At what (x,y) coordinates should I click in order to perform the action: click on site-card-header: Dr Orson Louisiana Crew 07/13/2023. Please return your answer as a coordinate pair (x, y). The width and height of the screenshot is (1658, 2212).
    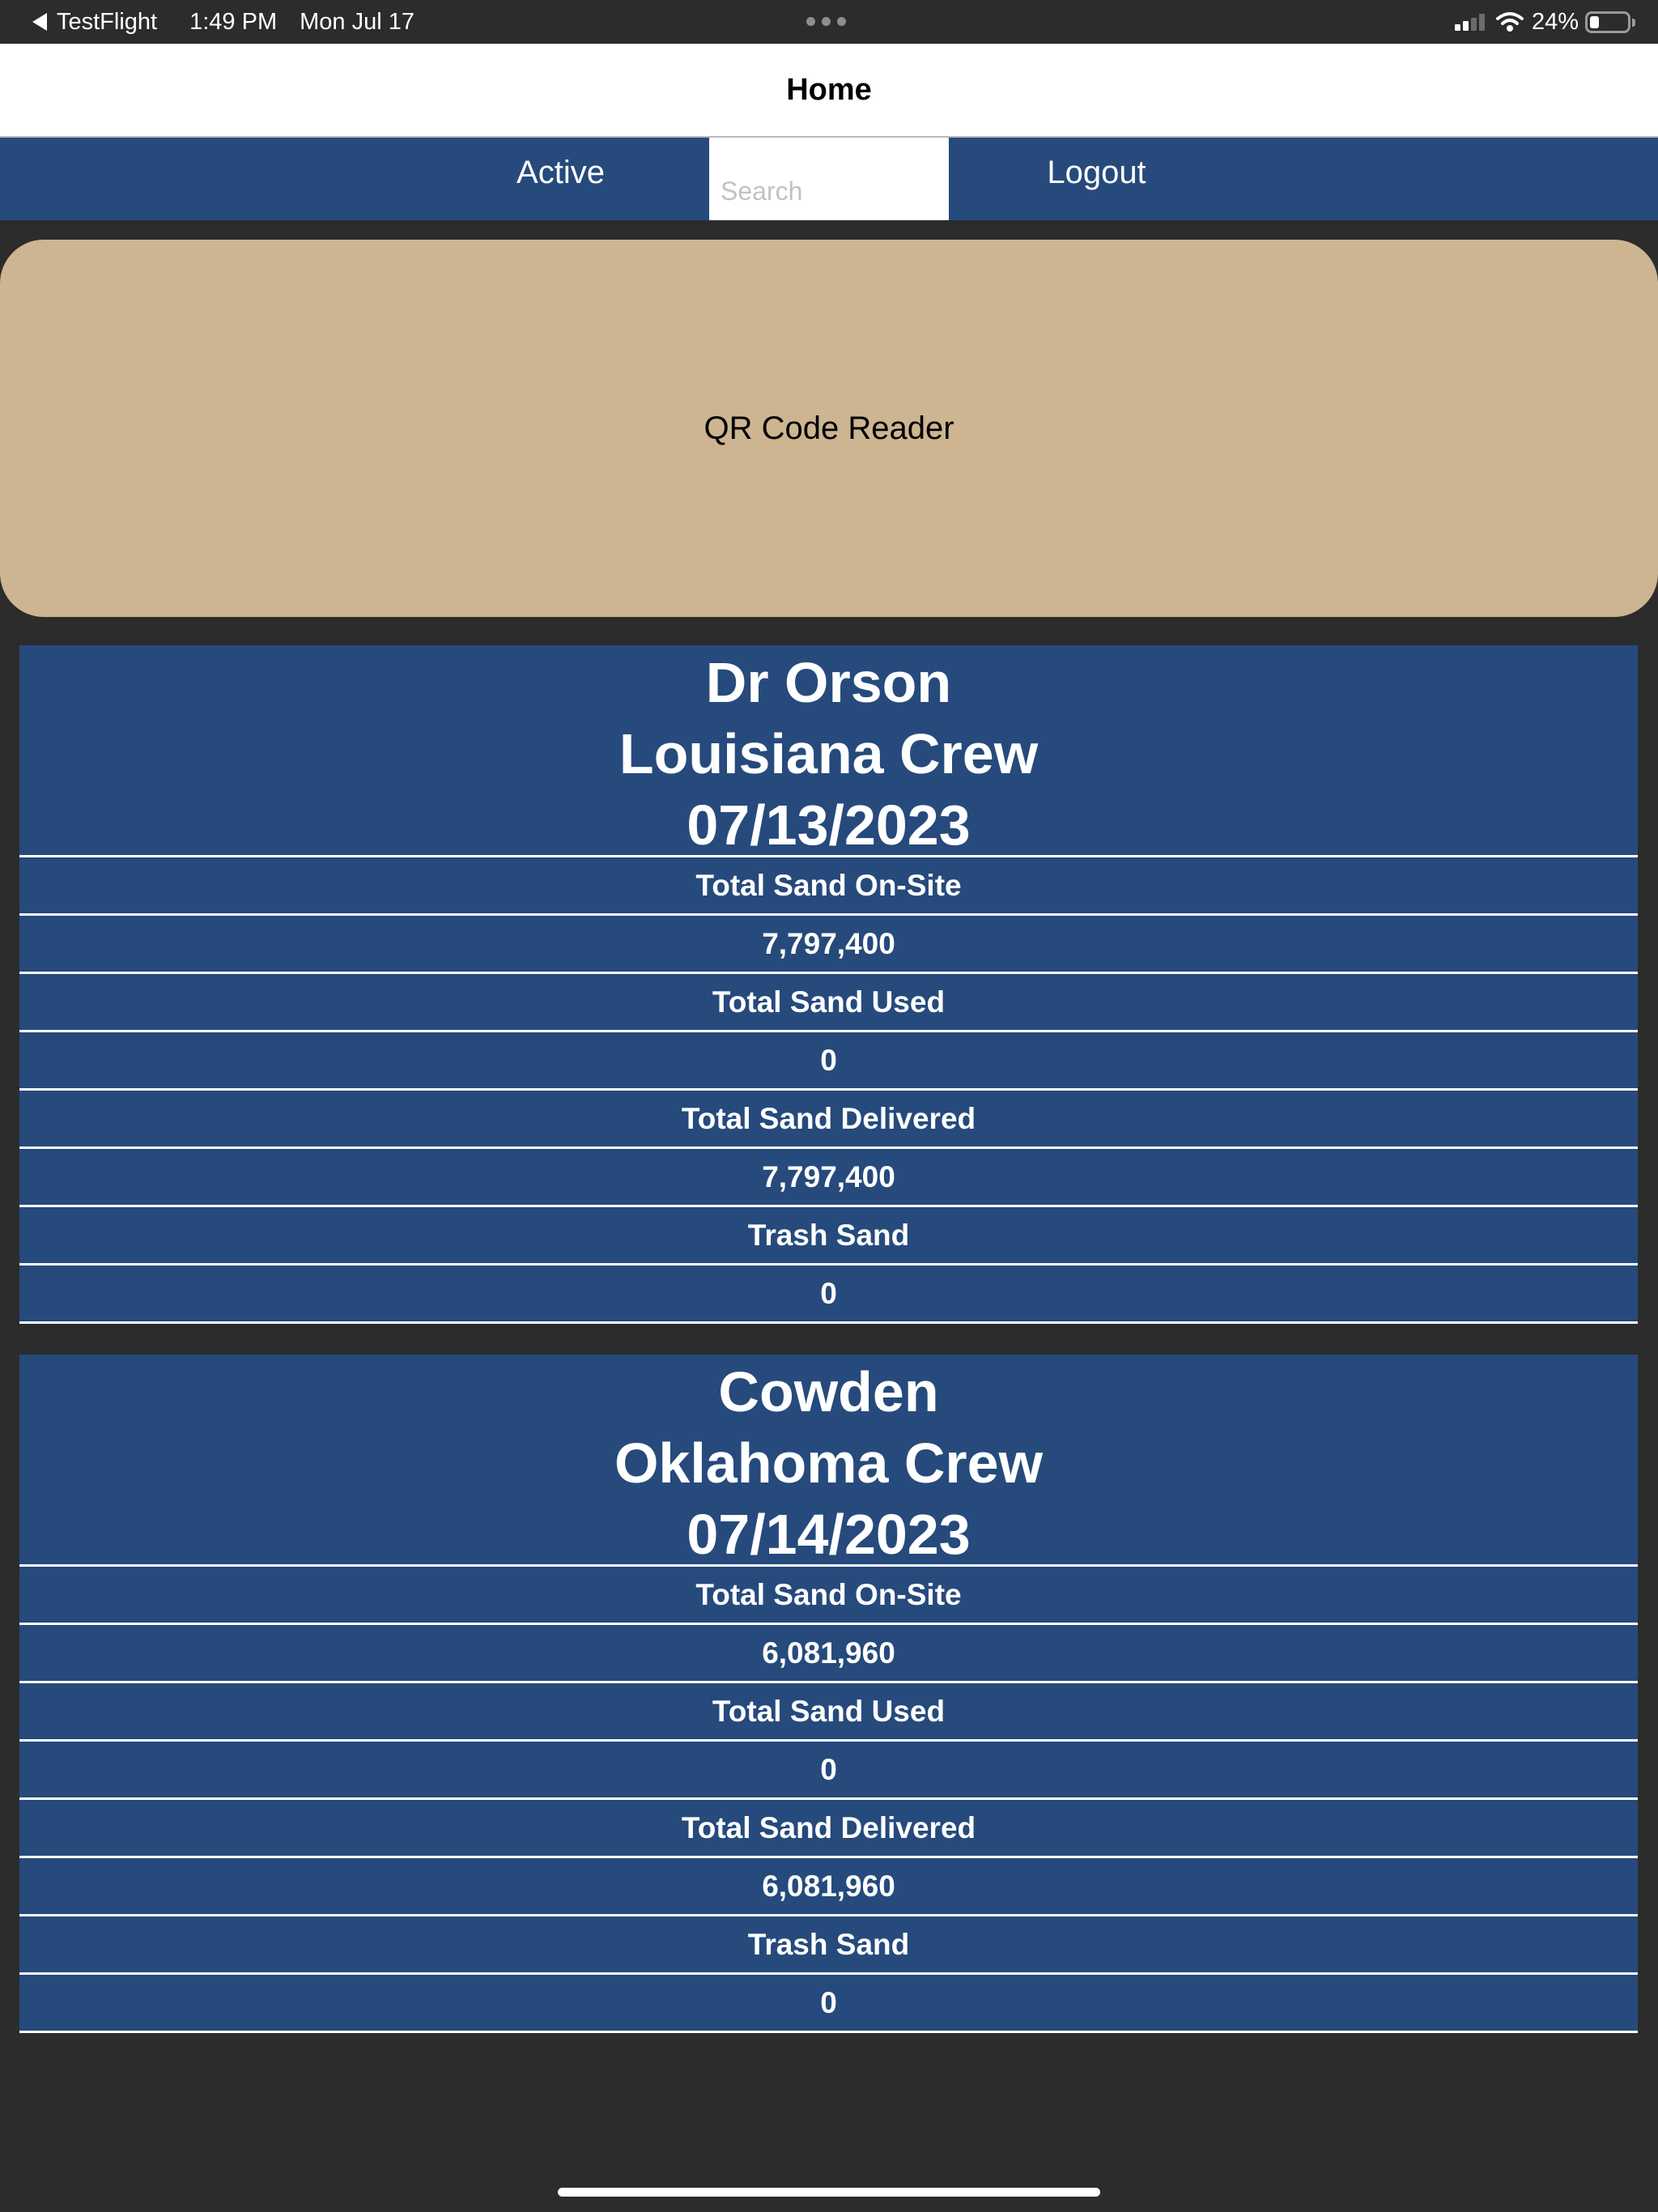
    Looking at the image, I should click on (828, 751).